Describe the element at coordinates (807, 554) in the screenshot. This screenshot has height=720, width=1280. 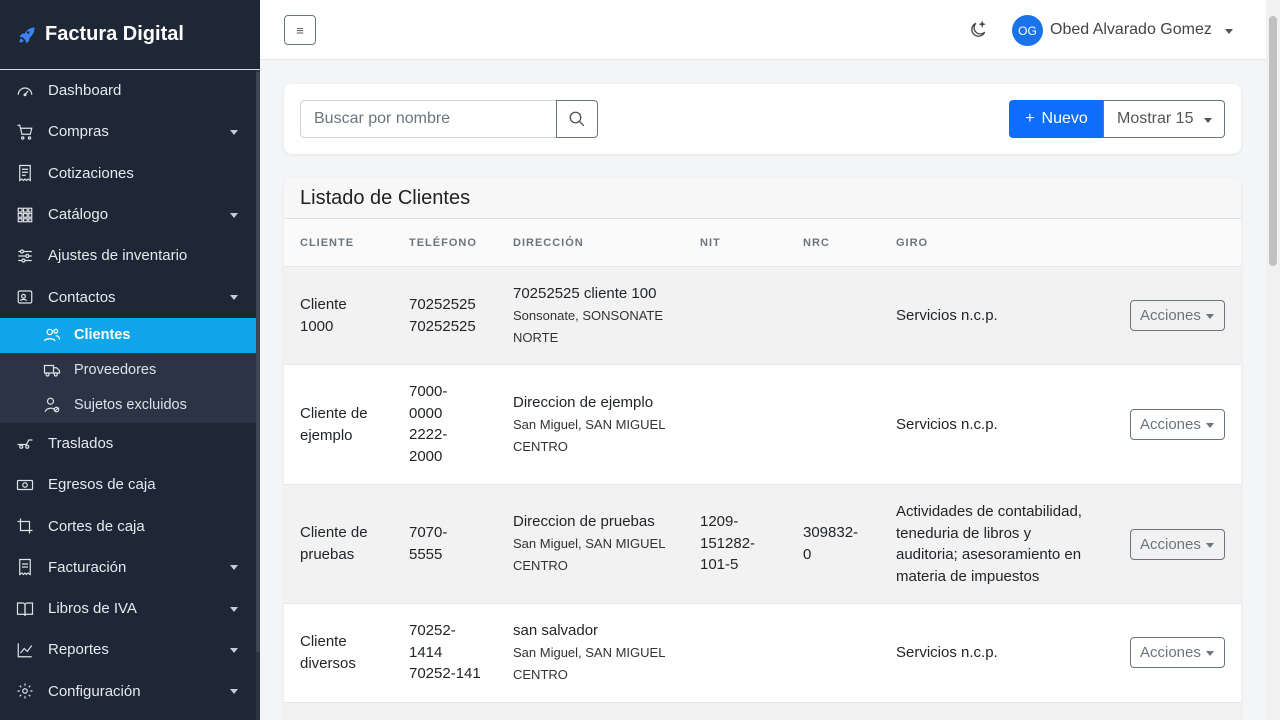
I see `cell-line: 0` at that location.